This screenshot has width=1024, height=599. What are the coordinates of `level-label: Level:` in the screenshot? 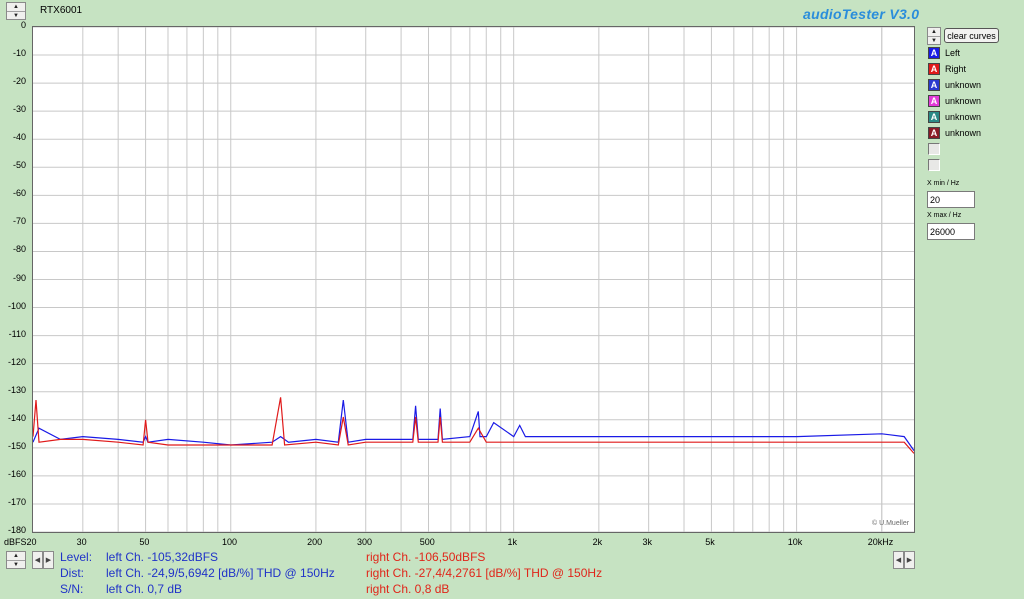 It's located at (76, 557).